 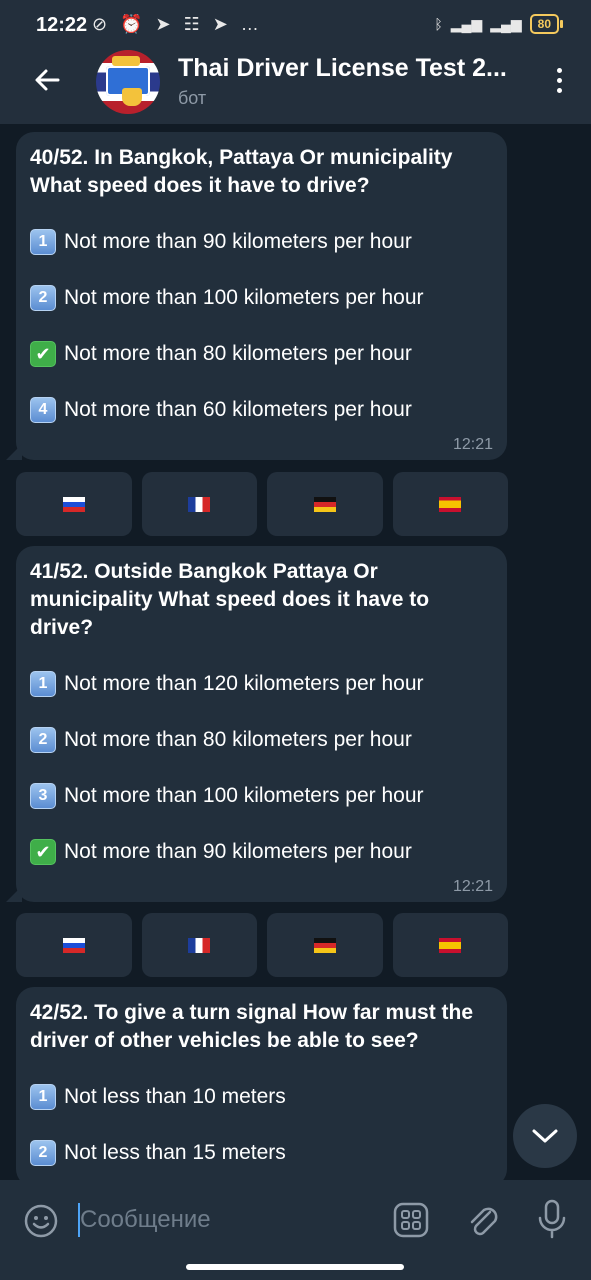 What do you see at coordinates (132, 97) in the screenshot?
I see `hand-graphic` at bounding box center [132, 97].